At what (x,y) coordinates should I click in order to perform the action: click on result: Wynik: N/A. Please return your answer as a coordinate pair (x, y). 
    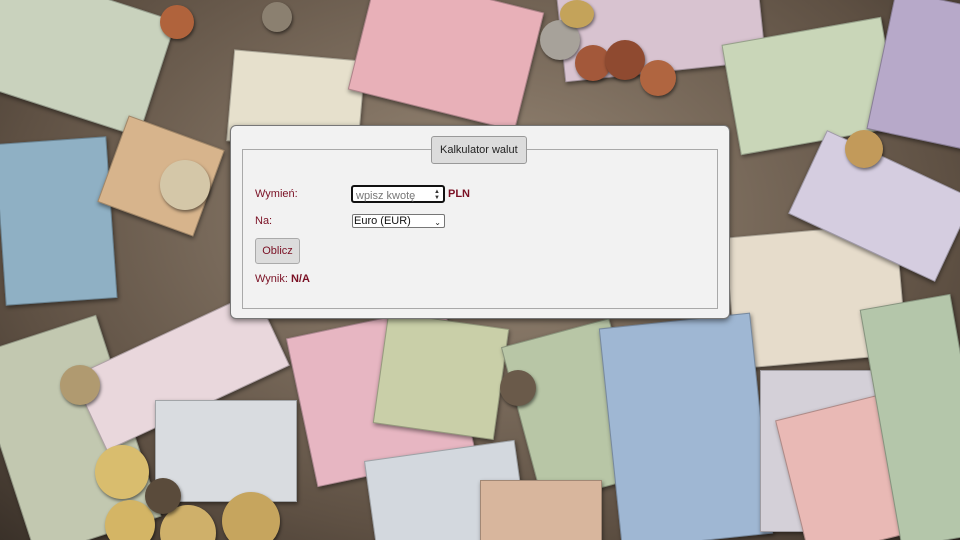
    Looking at the image, I should click on (282, 279).